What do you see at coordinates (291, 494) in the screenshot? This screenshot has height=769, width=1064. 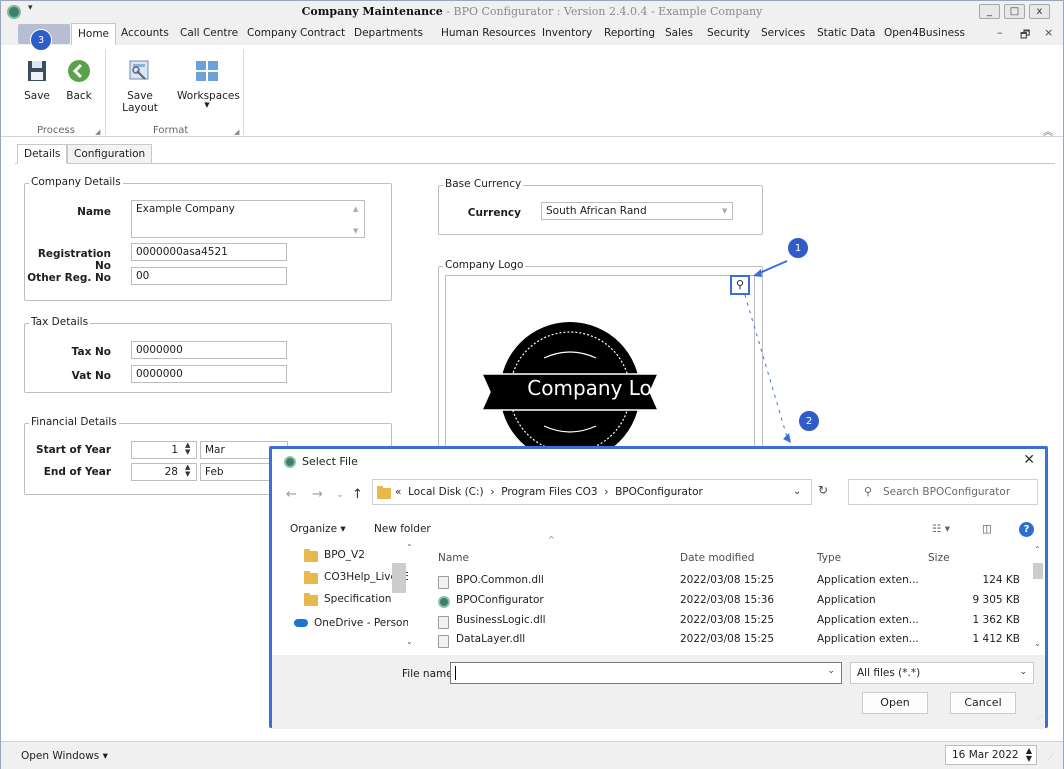 I see `nav-back-icon: ←` at bounding box center [291, 494].